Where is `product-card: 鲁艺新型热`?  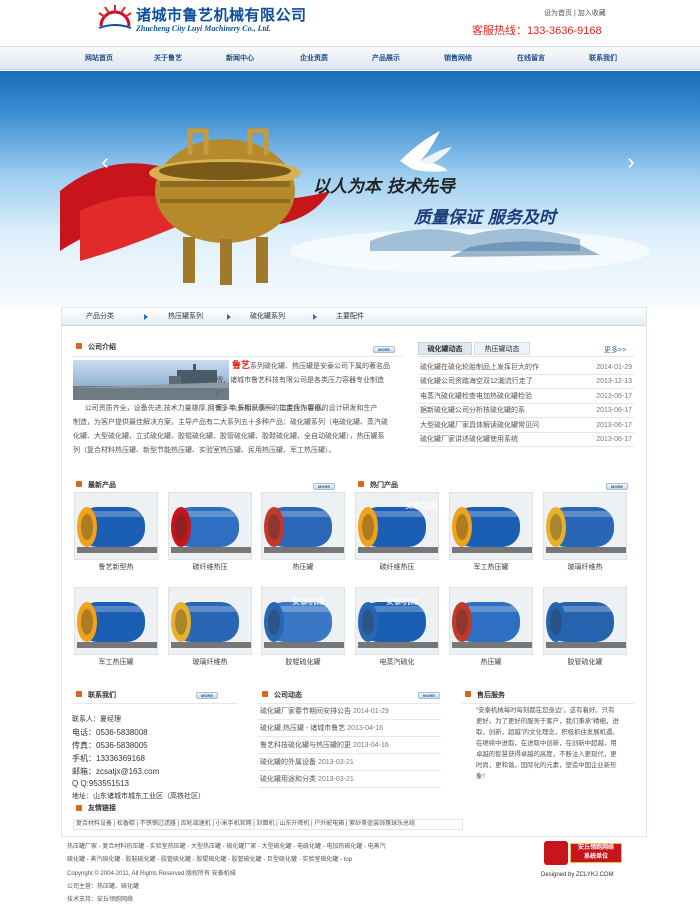 product-card: 鲁艺新型热 is located at coordinates (116, 535).